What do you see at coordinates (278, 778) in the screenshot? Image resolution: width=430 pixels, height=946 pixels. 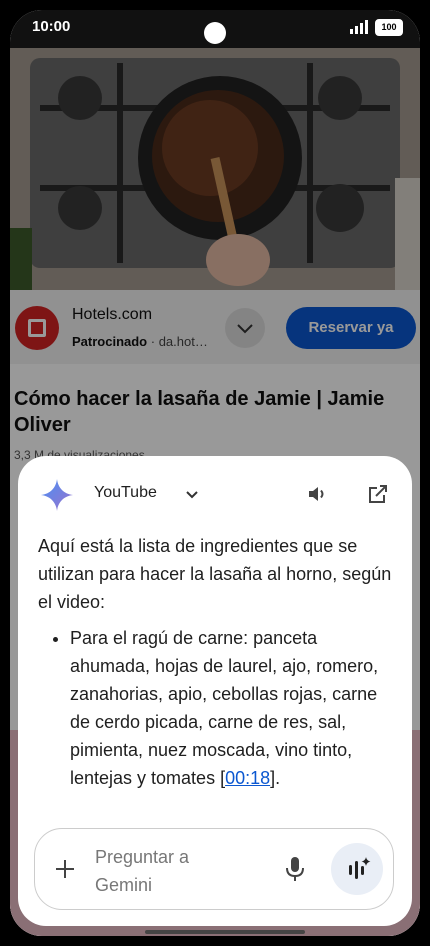 I see `list-item-end: .` at bounding box center [278, 778].